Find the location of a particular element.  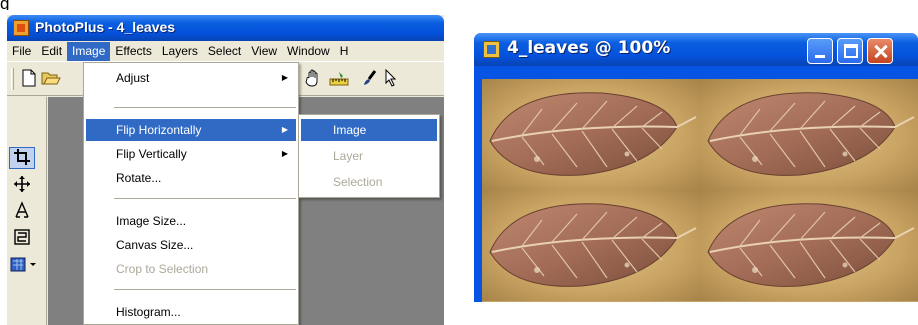

menu-layers: Layers is located at coordinates (180, 51).